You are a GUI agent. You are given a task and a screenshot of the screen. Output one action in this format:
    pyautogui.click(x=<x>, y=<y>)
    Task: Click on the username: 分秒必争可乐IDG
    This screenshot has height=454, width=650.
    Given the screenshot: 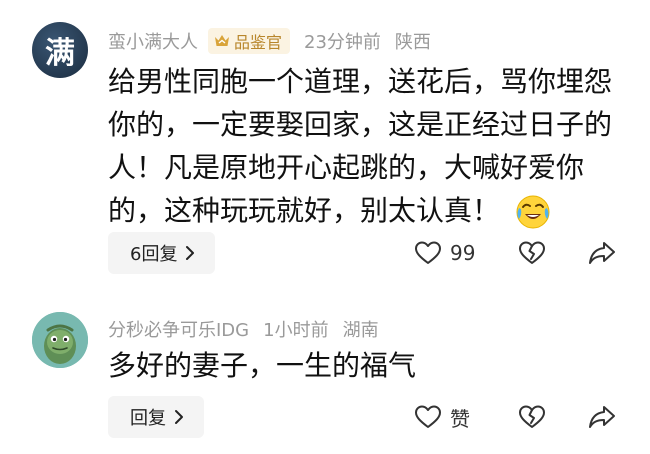 What is the action you would take?
    pyautogui.click(x=178, y=329)
    